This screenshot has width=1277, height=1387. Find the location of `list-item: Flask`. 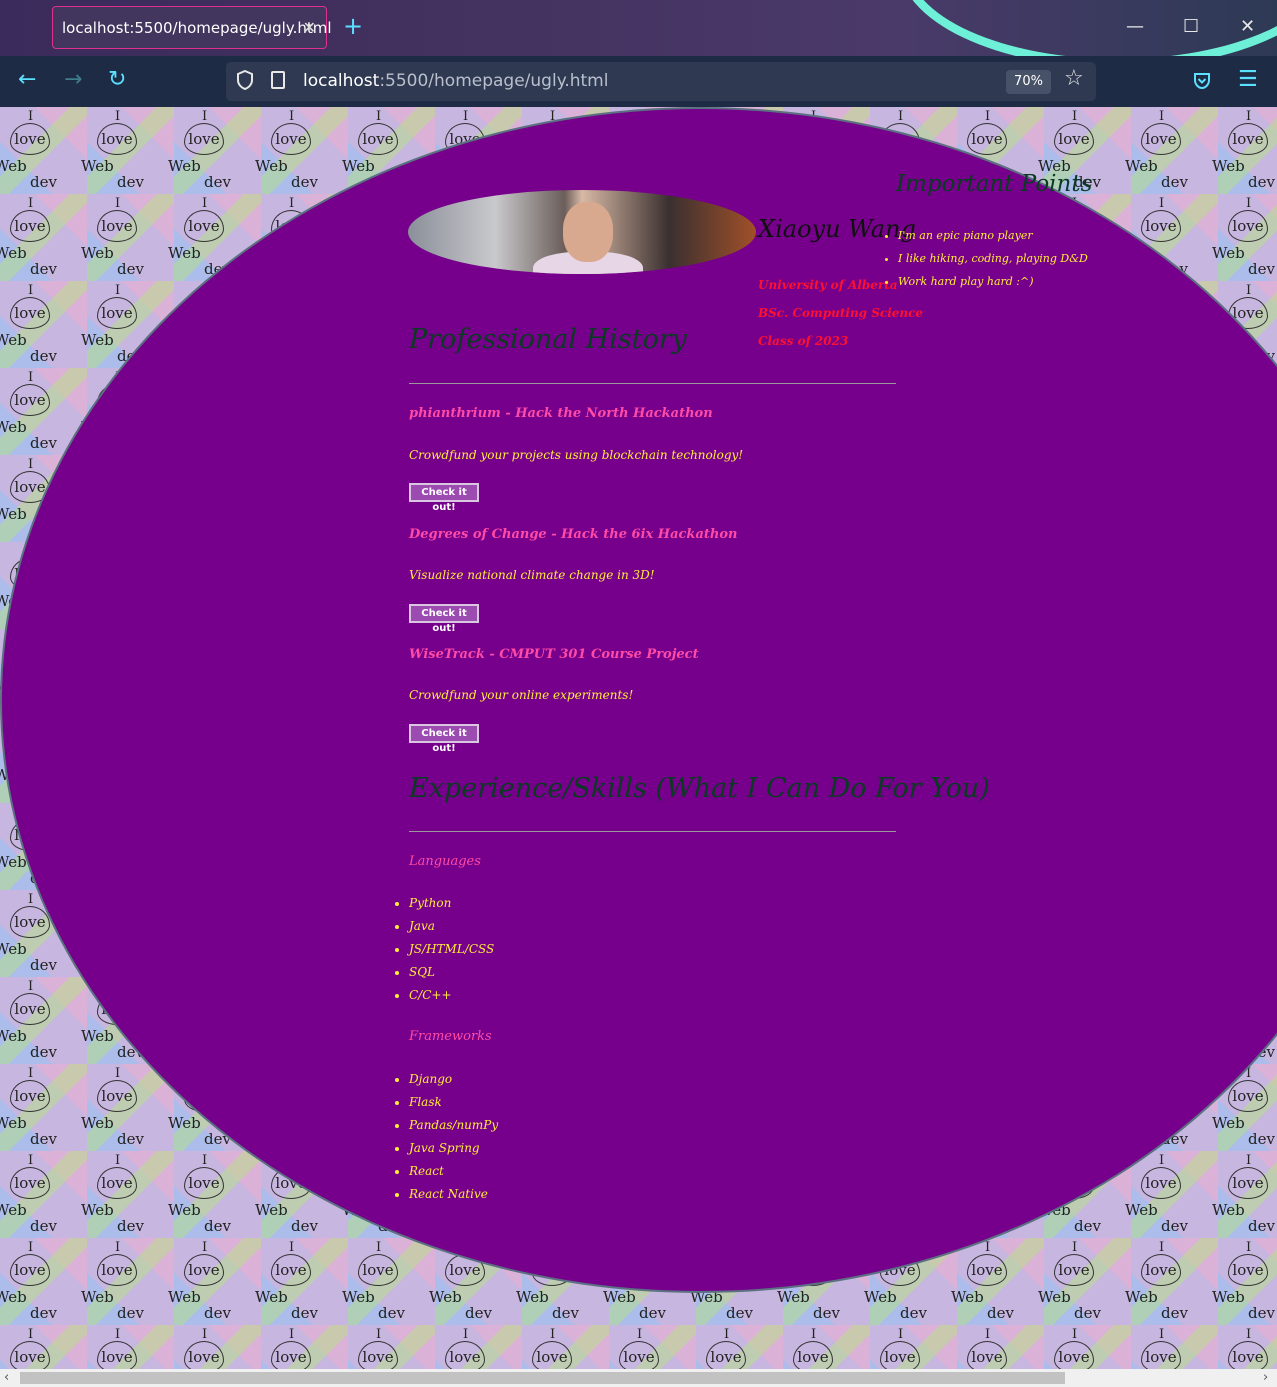

list-item: Flask is located at coordinates (453, 1105).